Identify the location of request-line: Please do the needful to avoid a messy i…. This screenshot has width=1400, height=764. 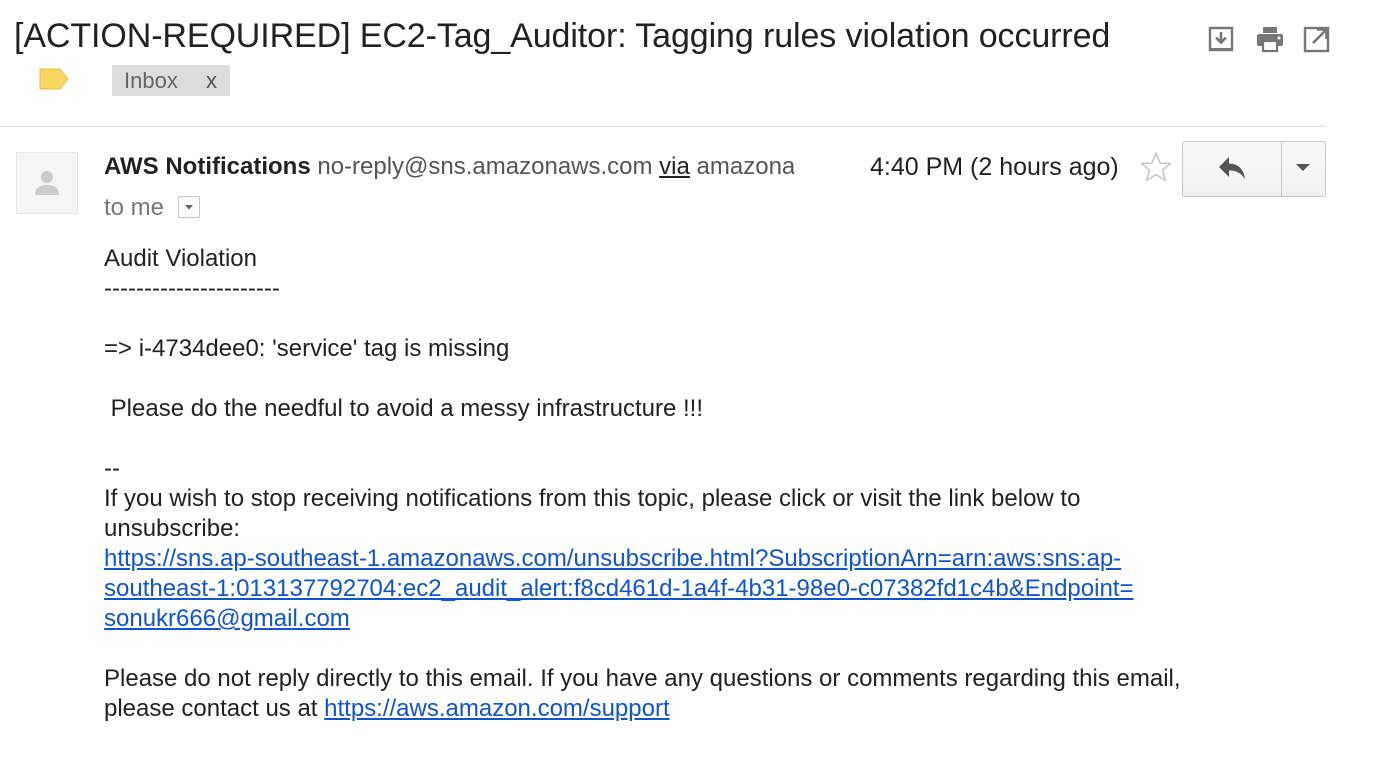
(403, 408).